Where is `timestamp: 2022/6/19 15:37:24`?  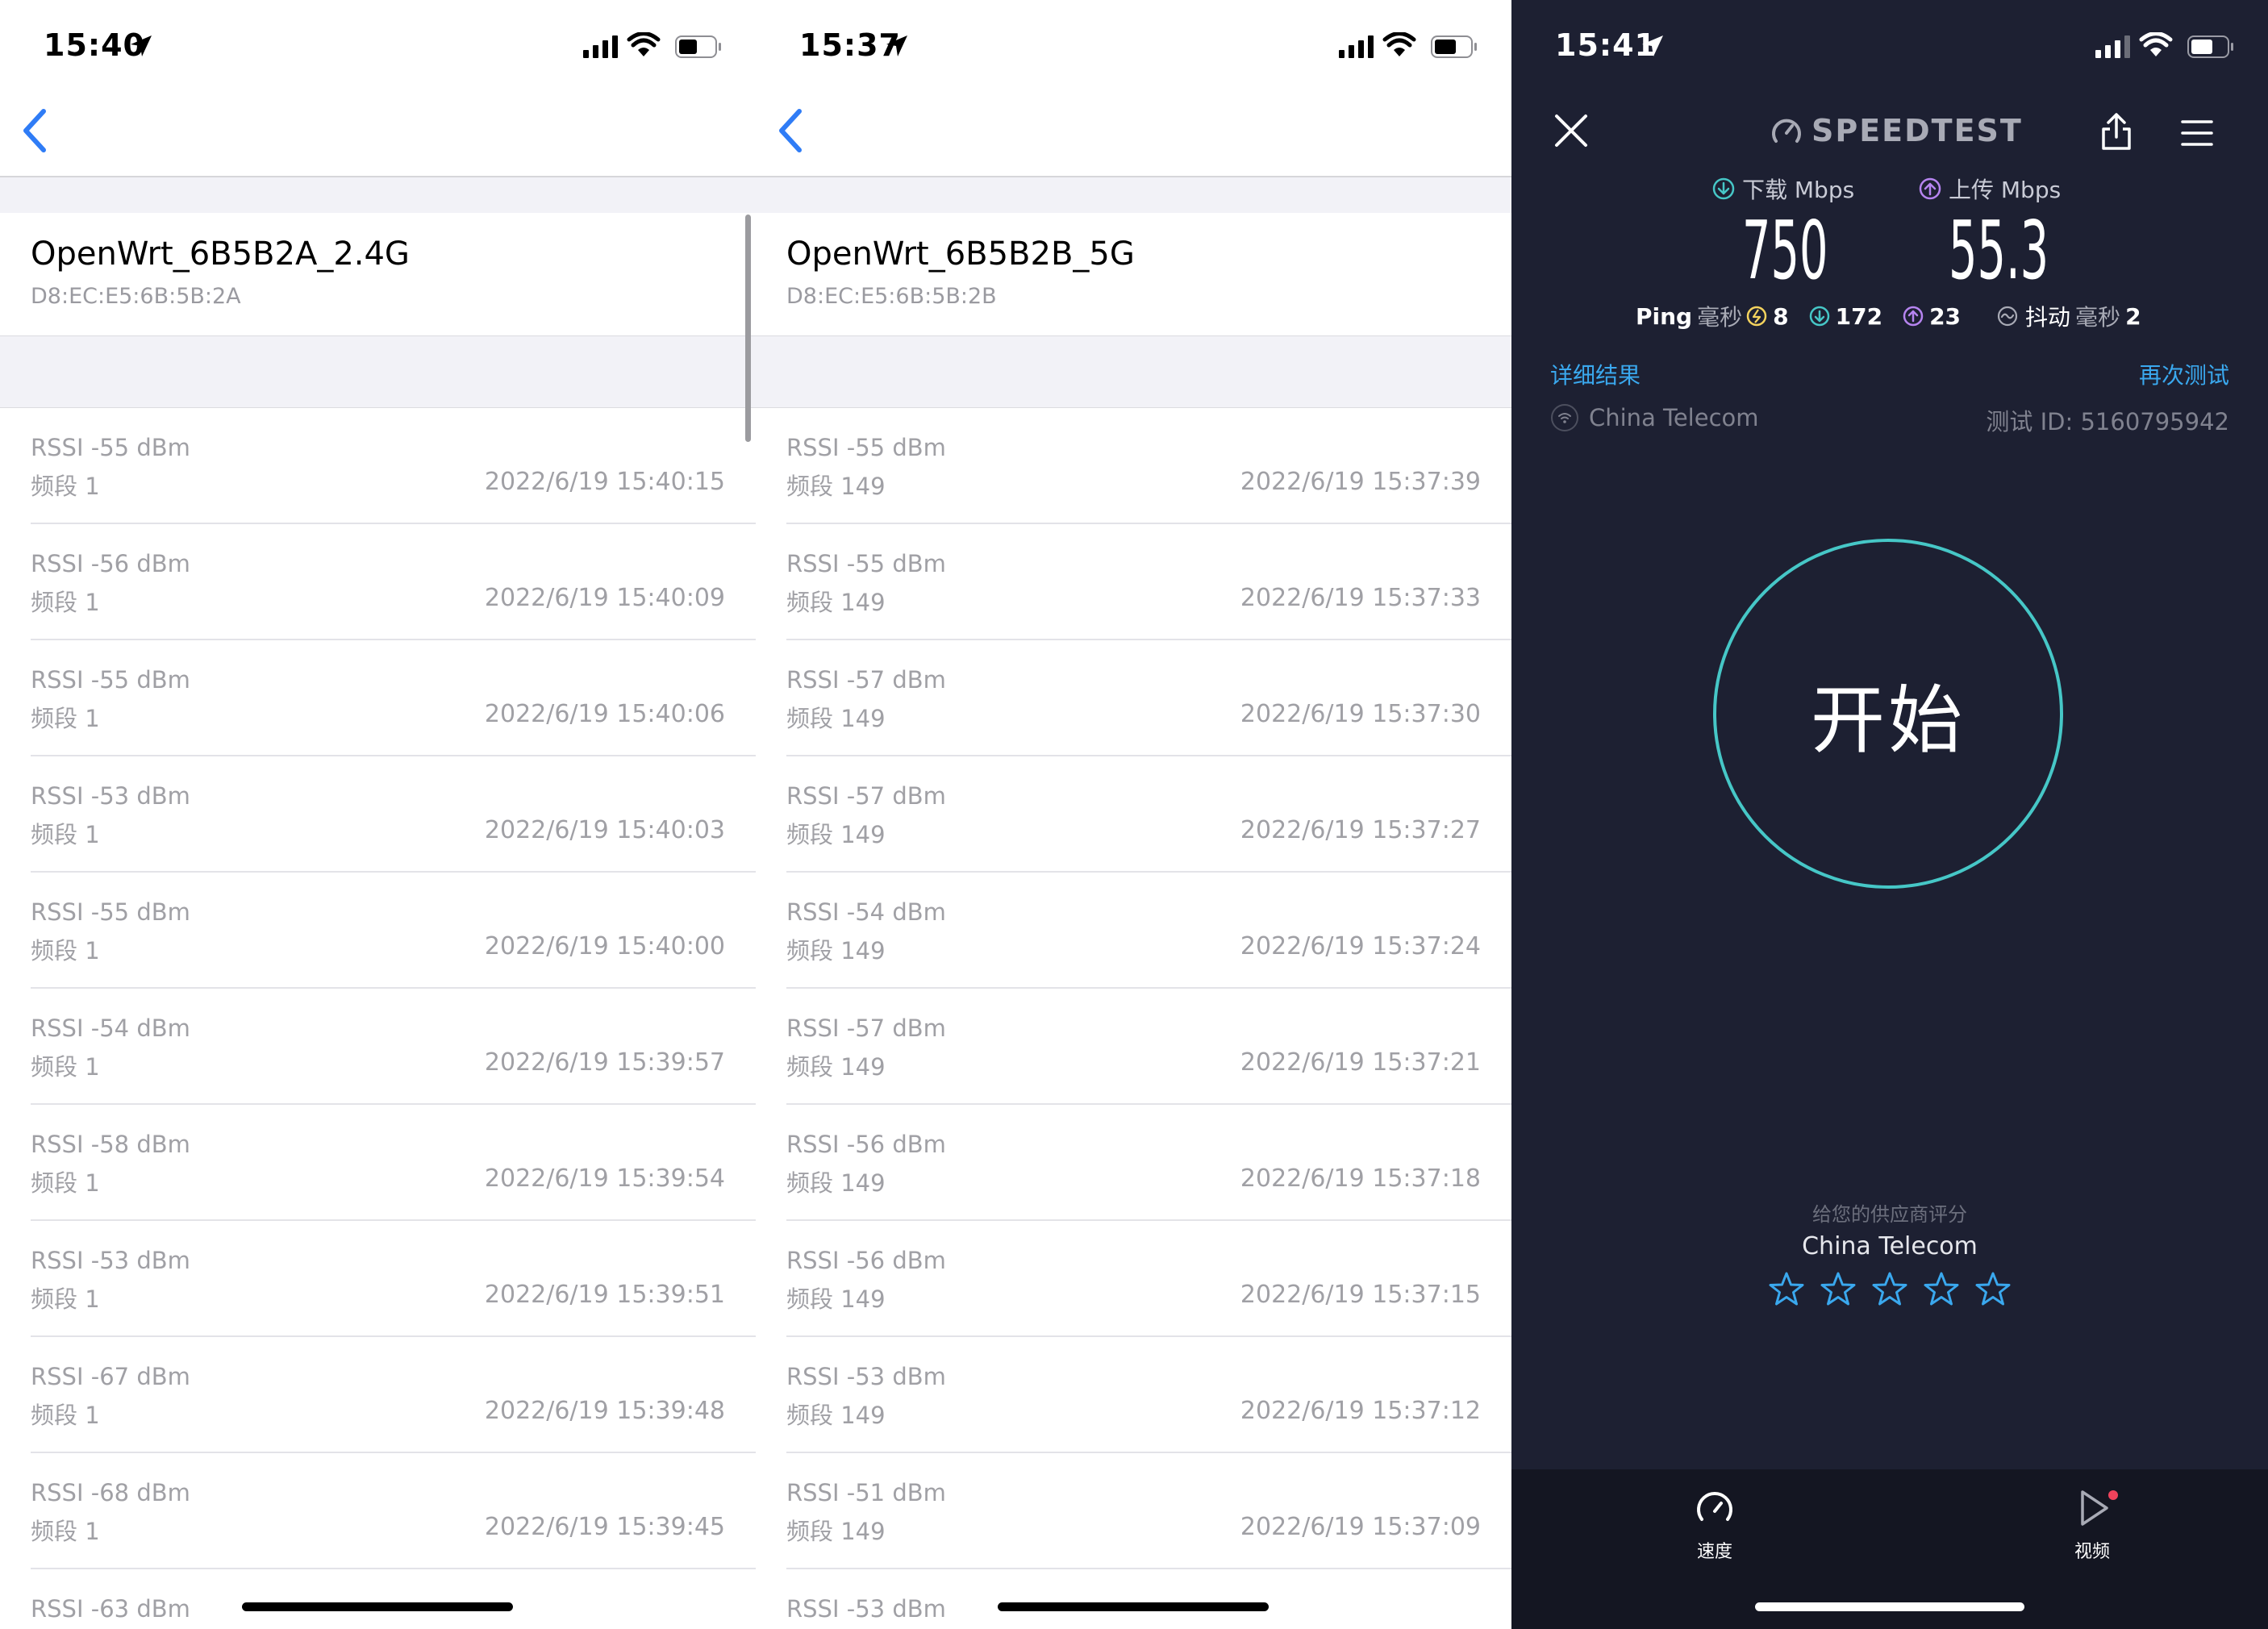
timestamp: 2022/6/19 15:37:24 is located at coordinates (1360, 946).